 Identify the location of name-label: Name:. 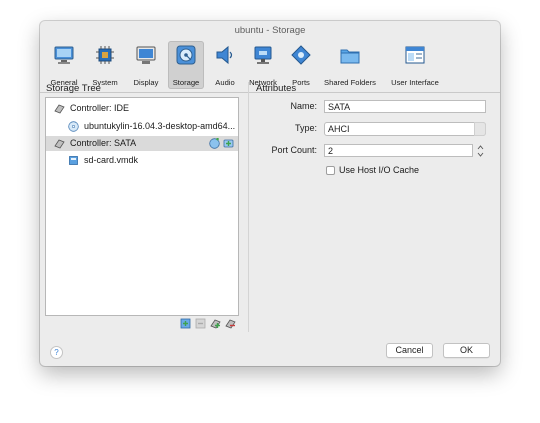
(303, 106).